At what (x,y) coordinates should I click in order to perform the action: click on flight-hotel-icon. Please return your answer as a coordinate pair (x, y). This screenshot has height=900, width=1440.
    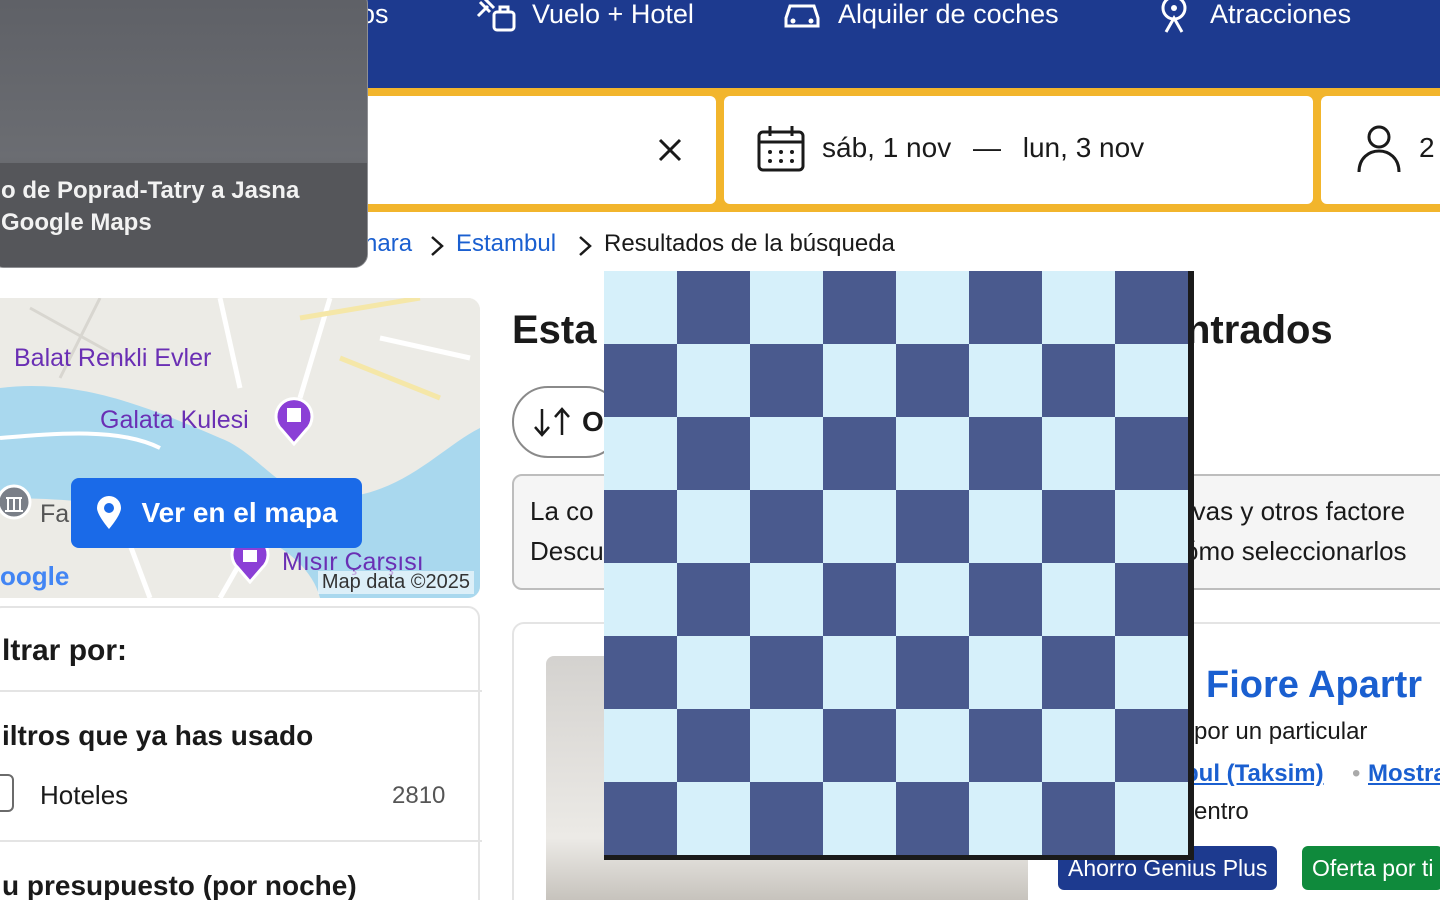
    Looking at the image, I should click on (496, 16).